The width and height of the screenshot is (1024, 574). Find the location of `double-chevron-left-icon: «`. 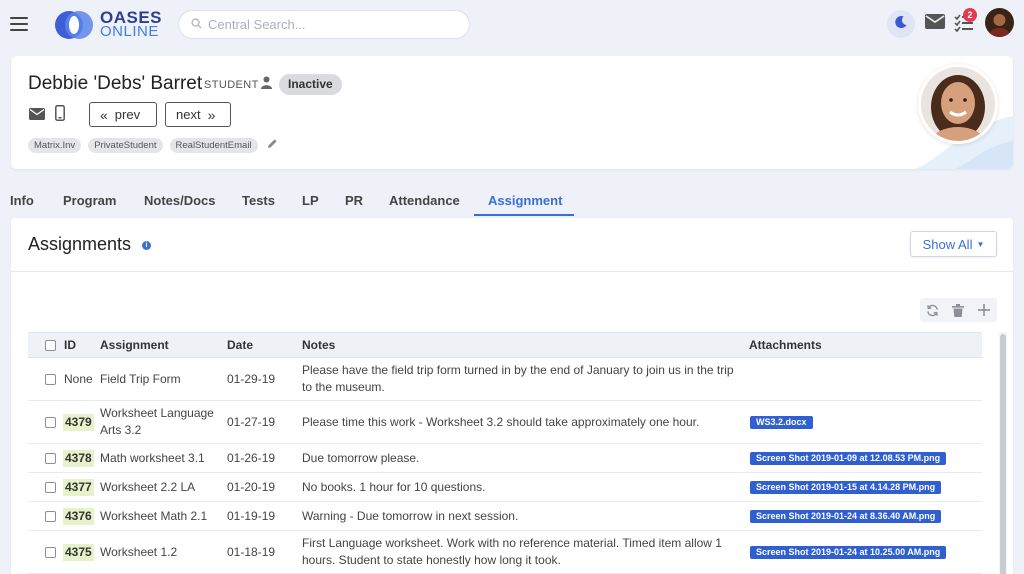

double-chevron-left-icon: « is located at coordinates (104, 114).